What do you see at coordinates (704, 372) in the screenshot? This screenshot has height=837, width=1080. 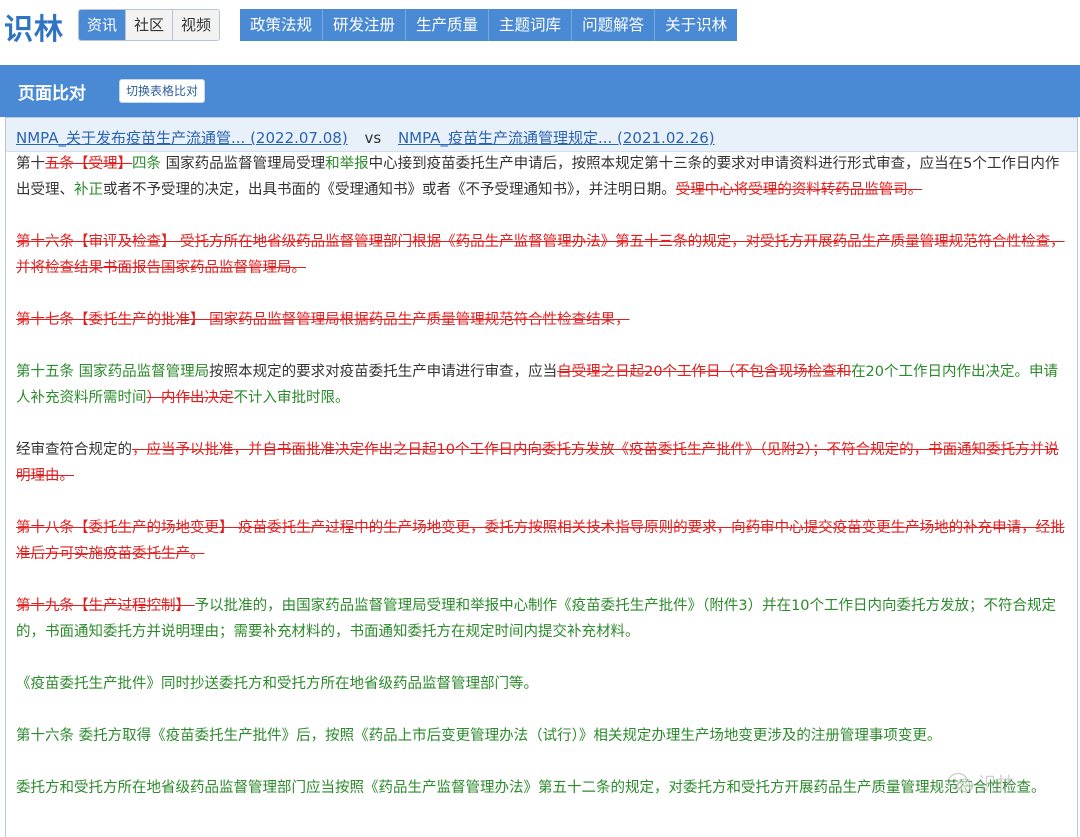 I see `deleted-text: 自受理之日起20个工作日（不包含现场检查和` at bounding box center [704, 372].